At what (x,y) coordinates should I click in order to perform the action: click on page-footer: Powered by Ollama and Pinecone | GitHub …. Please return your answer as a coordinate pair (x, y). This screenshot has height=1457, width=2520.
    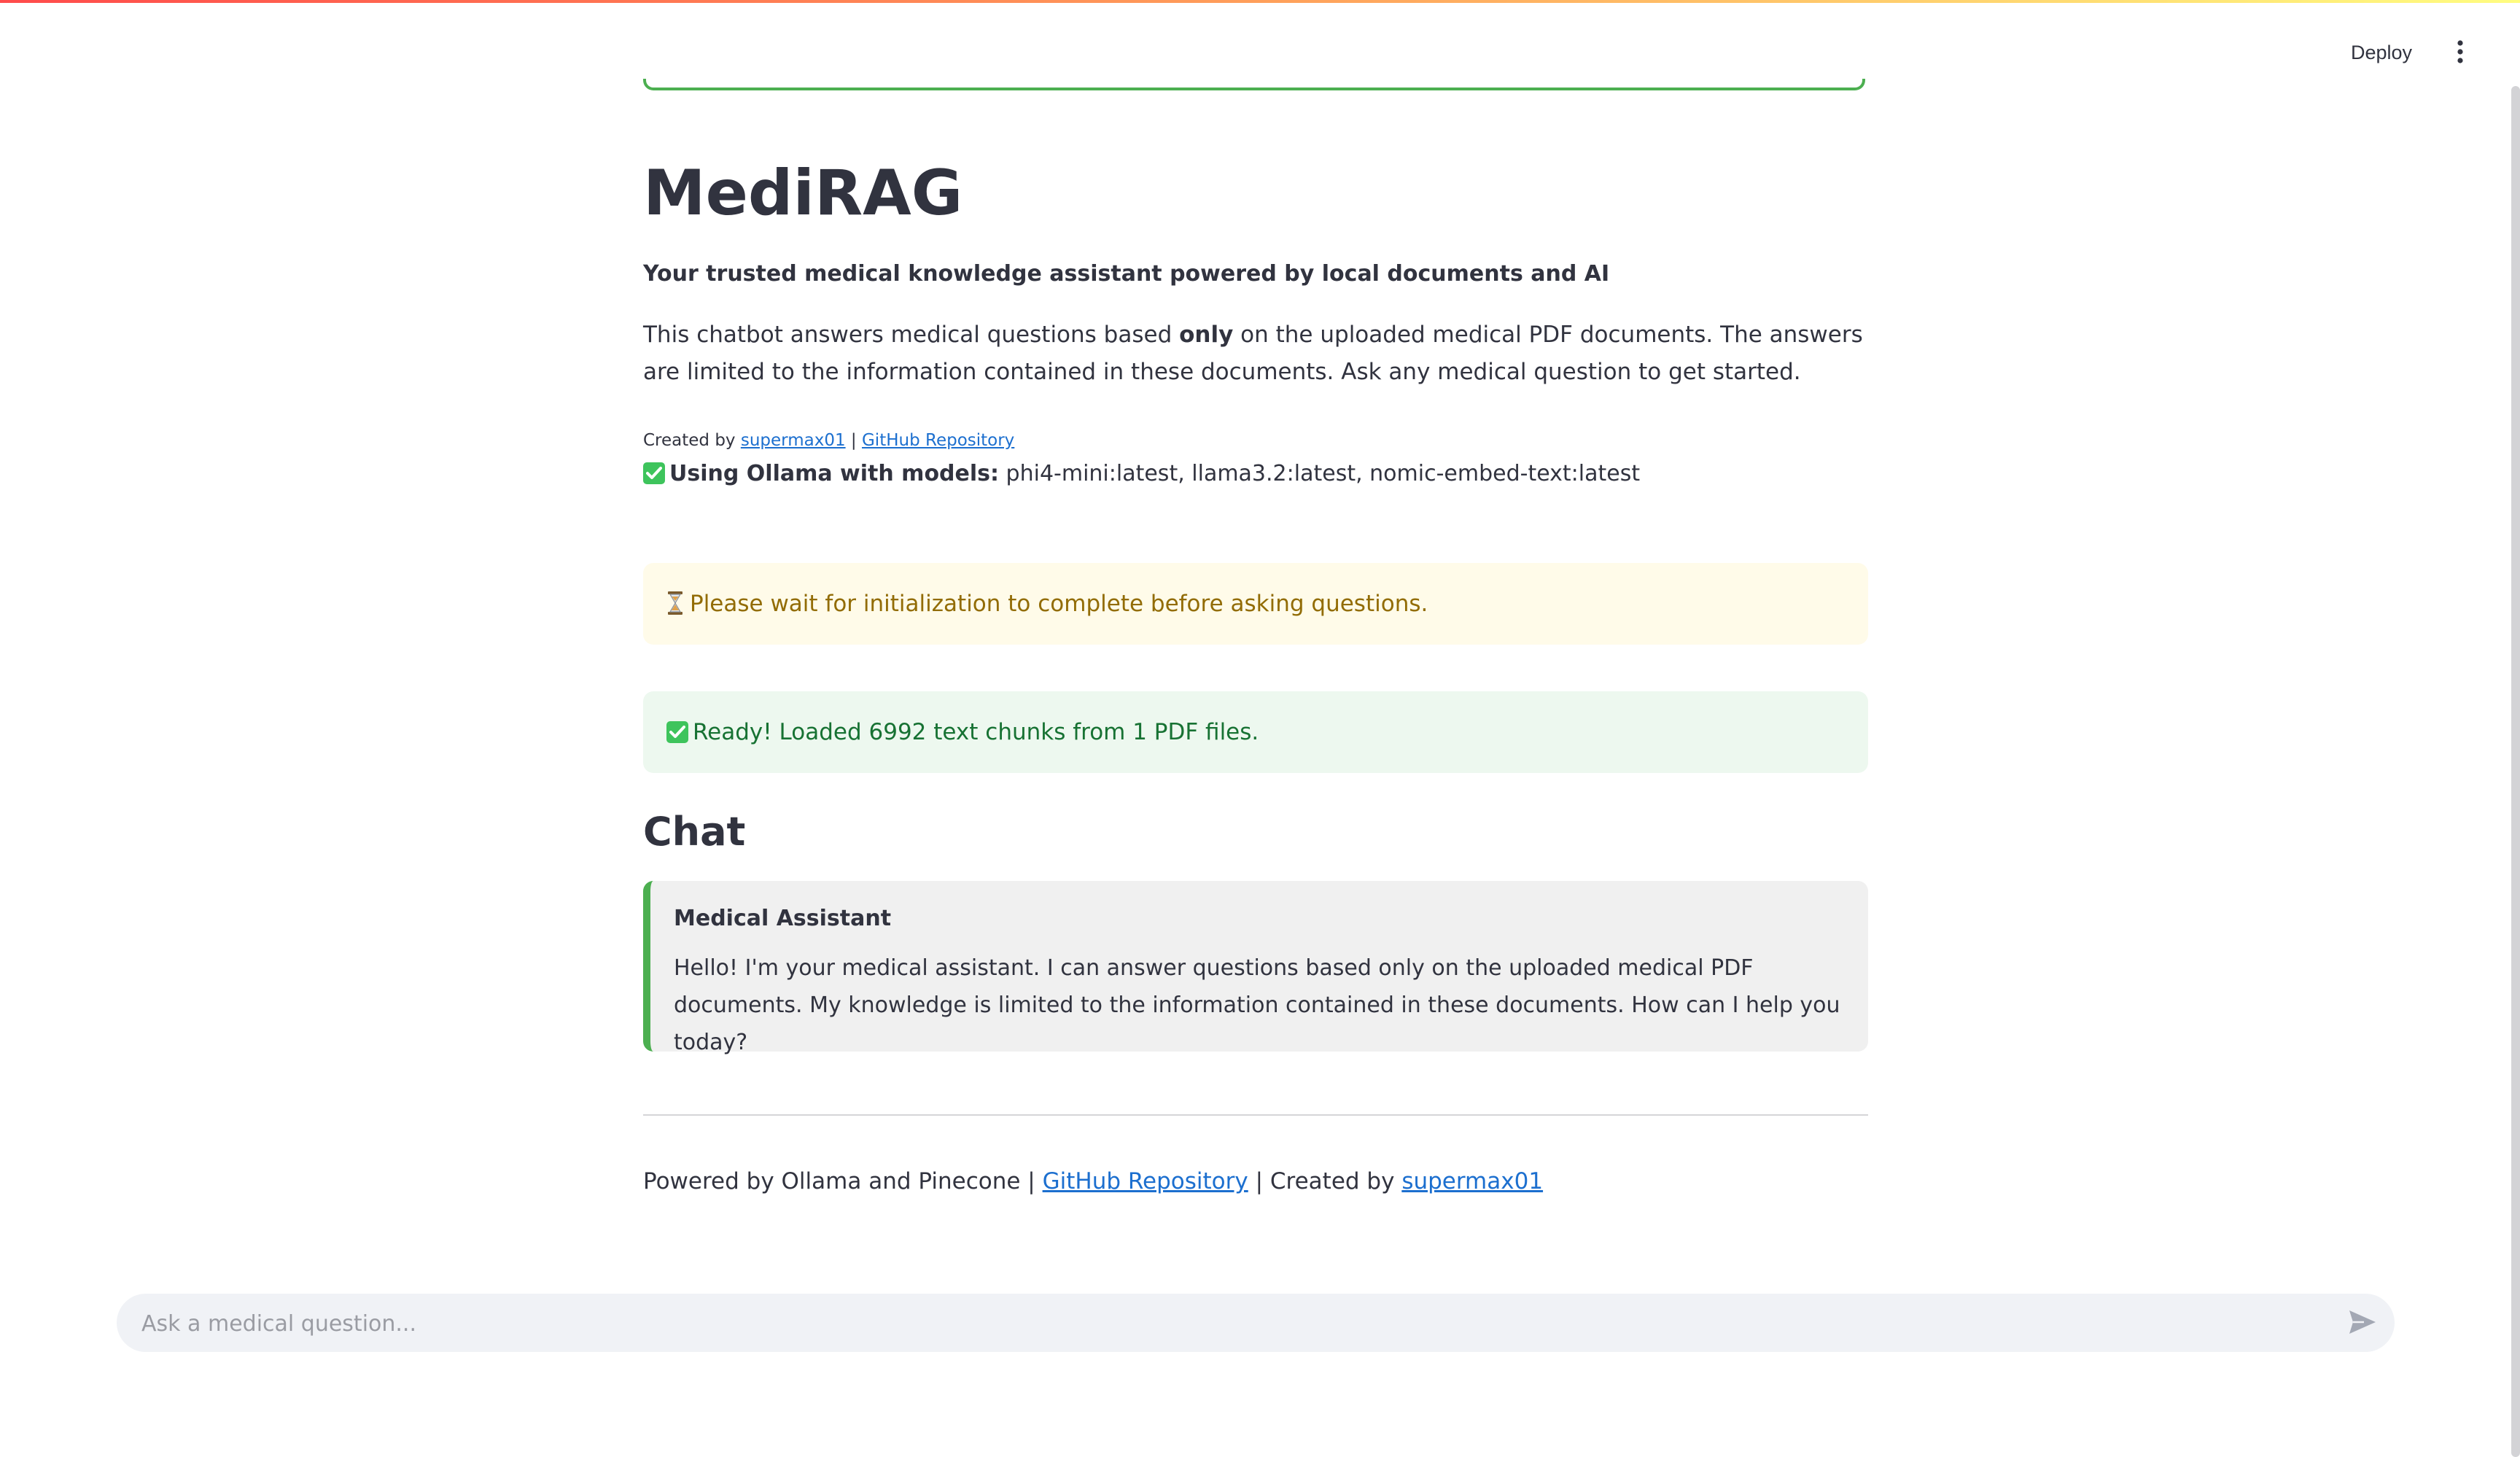
    Looking at the image, I should click on (1093, 1182).